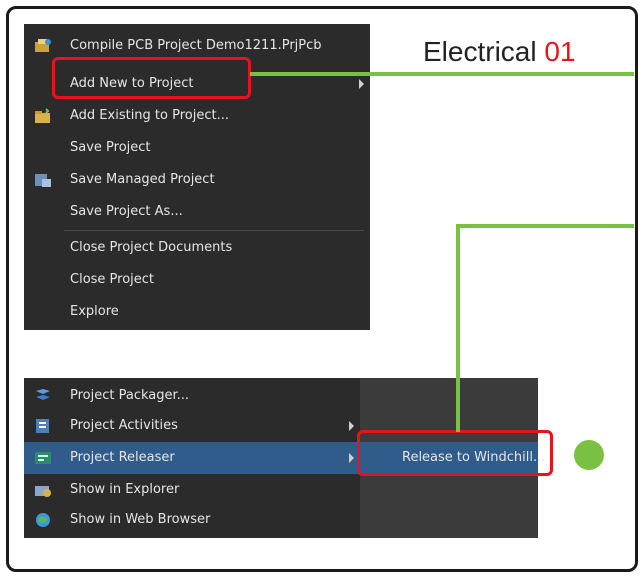 This screenshot has width=642, height=580. I want to click on managed-project-icon, so click(43, 180).